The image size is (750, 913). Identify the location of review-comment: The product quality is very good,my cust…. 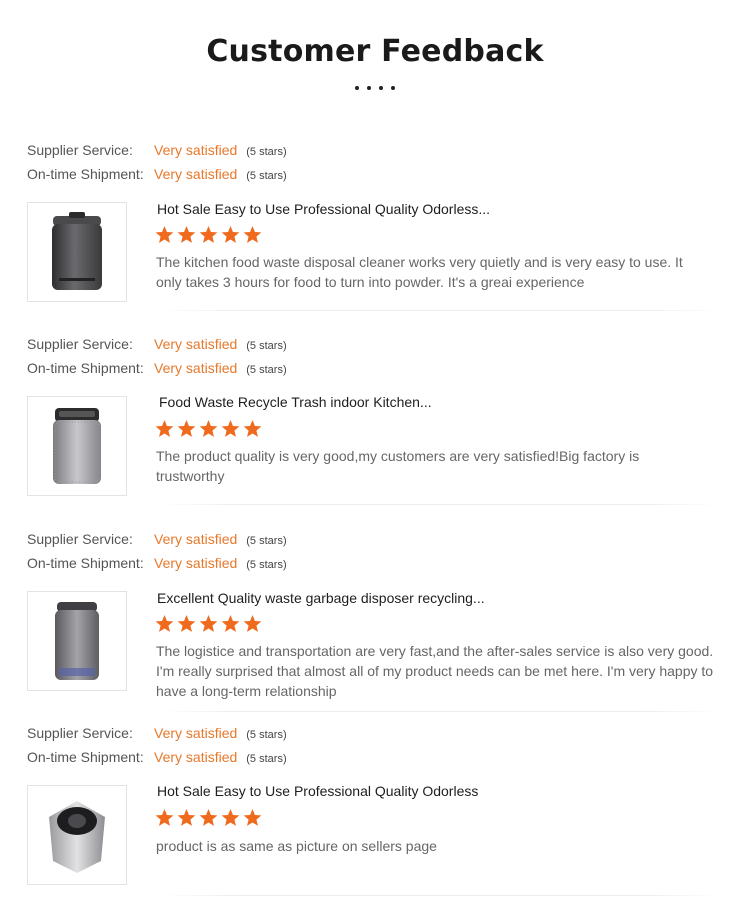
(398, 466).